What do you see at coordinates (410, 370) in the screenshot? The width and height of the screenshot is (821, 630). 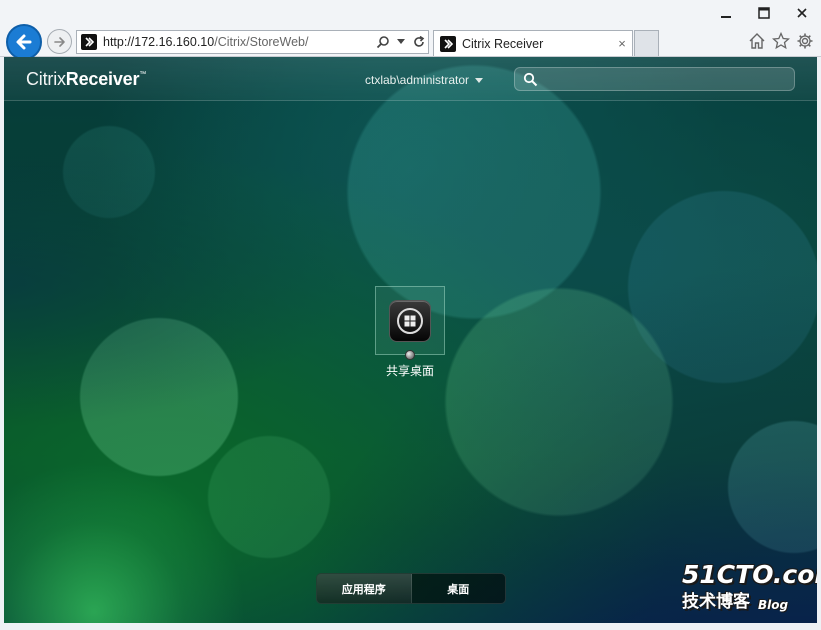 I see `desktop-tile-label: 共享桌面` at bounding box center [410, 370].